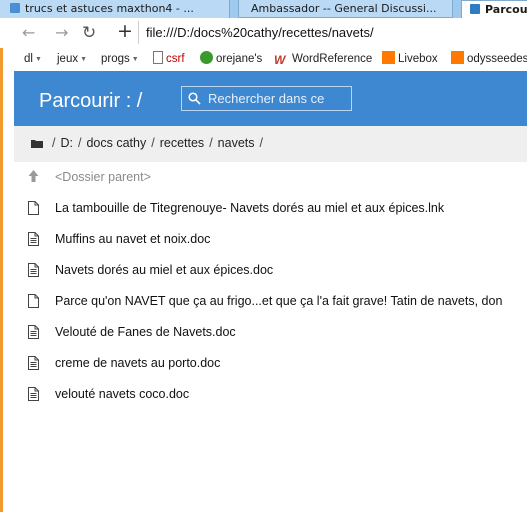 This screenshot has height=512, width=527. Describe the element at coordinates (506, 9) in the screenshot. I see `tab-label: Parcourir` at that location.